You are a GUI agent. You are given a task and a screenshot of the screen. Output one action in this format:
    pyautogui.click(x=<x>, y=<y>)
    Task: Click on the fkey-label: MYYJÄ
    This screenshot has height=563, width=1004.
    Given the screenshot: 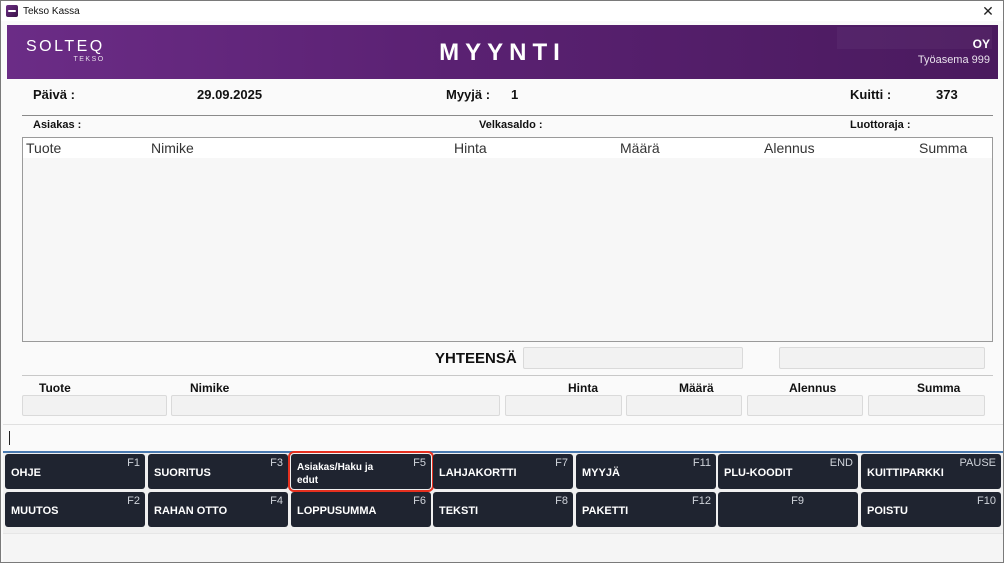 What is the action you would take?
    pyautogui.click(x=601, y=473)
    